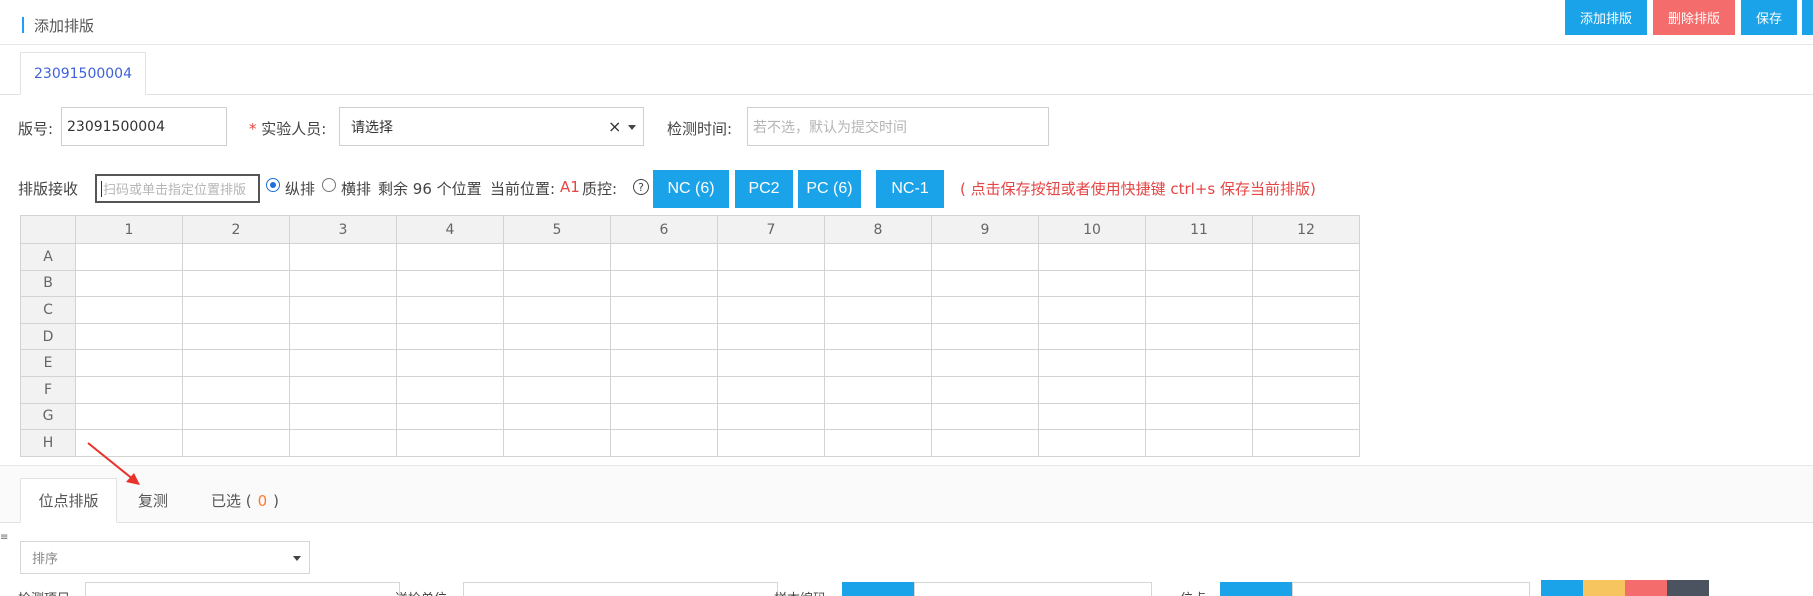 The width and height of the screenshot is (1813, 596). I want to click on qc-nc-button: NC (6), so click(691, 189).